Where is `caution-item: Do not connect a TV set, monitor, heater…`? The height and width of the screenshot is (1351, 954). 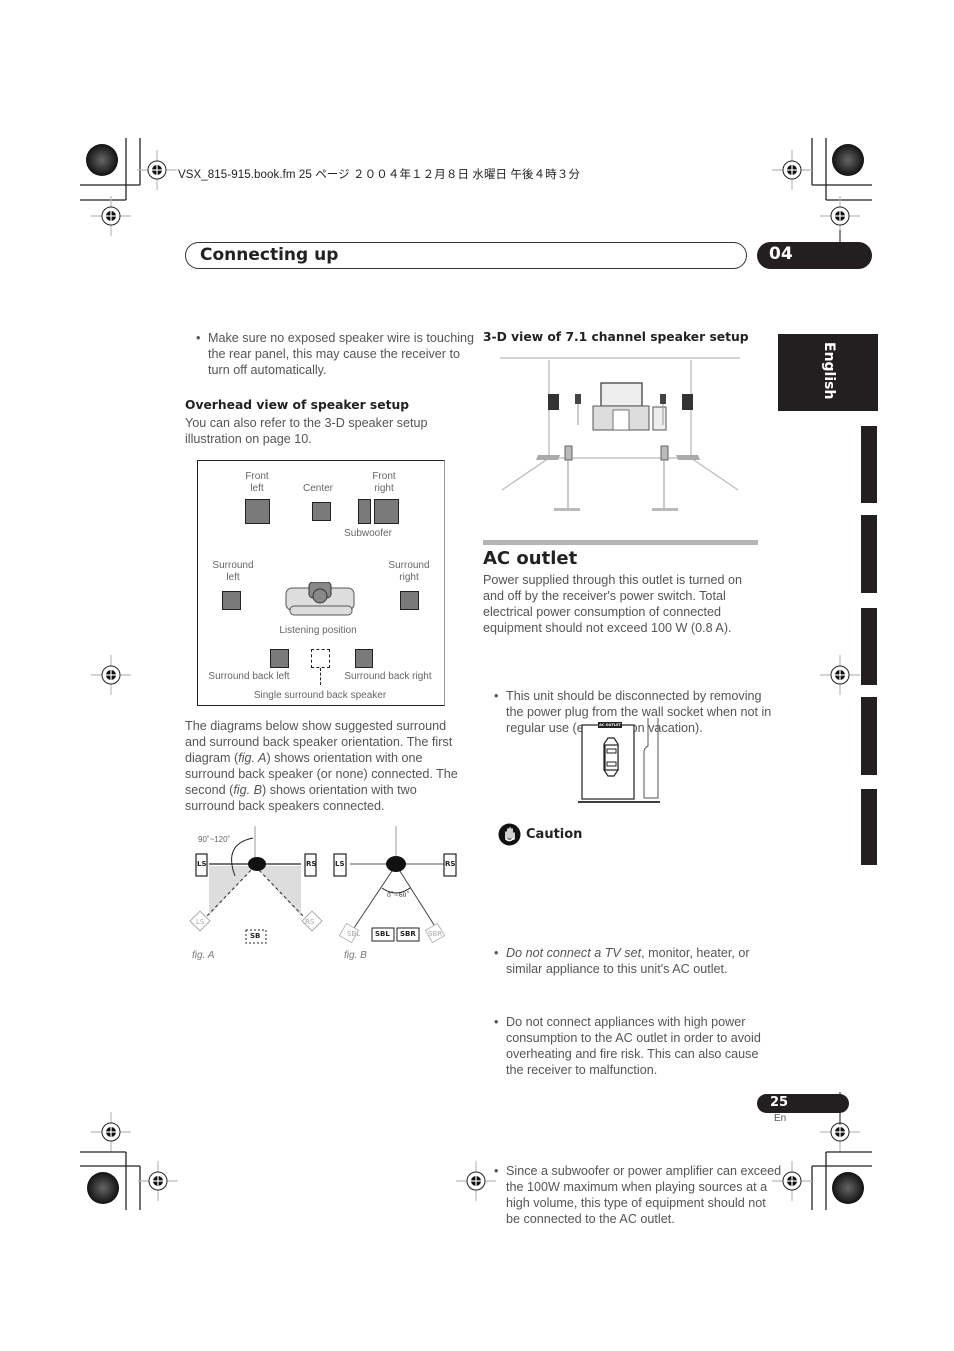
caution-item: Do not connect a TV set, monitor, heater… is located at coordinates (632, 961).